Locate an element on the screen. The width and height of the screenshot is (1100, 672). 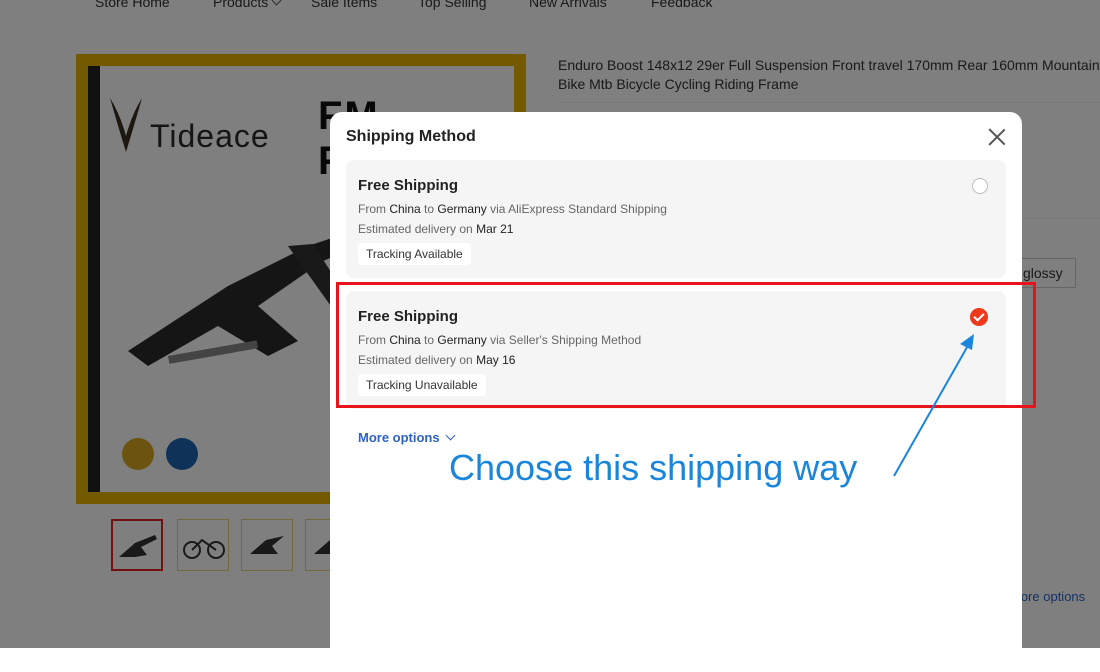
shipping-option-title: Free Shipping is located at coordinates (408, 185).